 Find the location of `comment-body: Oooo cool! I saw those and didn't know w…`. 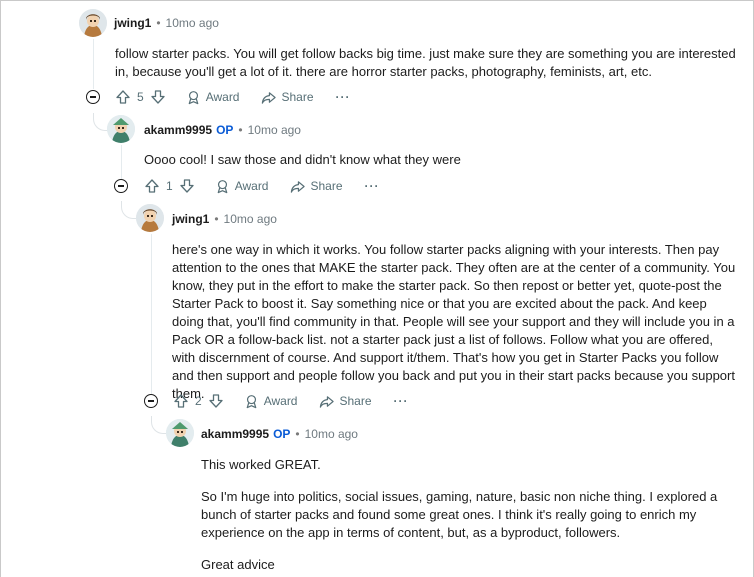

comment-body: Oooo cool! I saw those and didn't know w… is located at coordinates (439, 160).